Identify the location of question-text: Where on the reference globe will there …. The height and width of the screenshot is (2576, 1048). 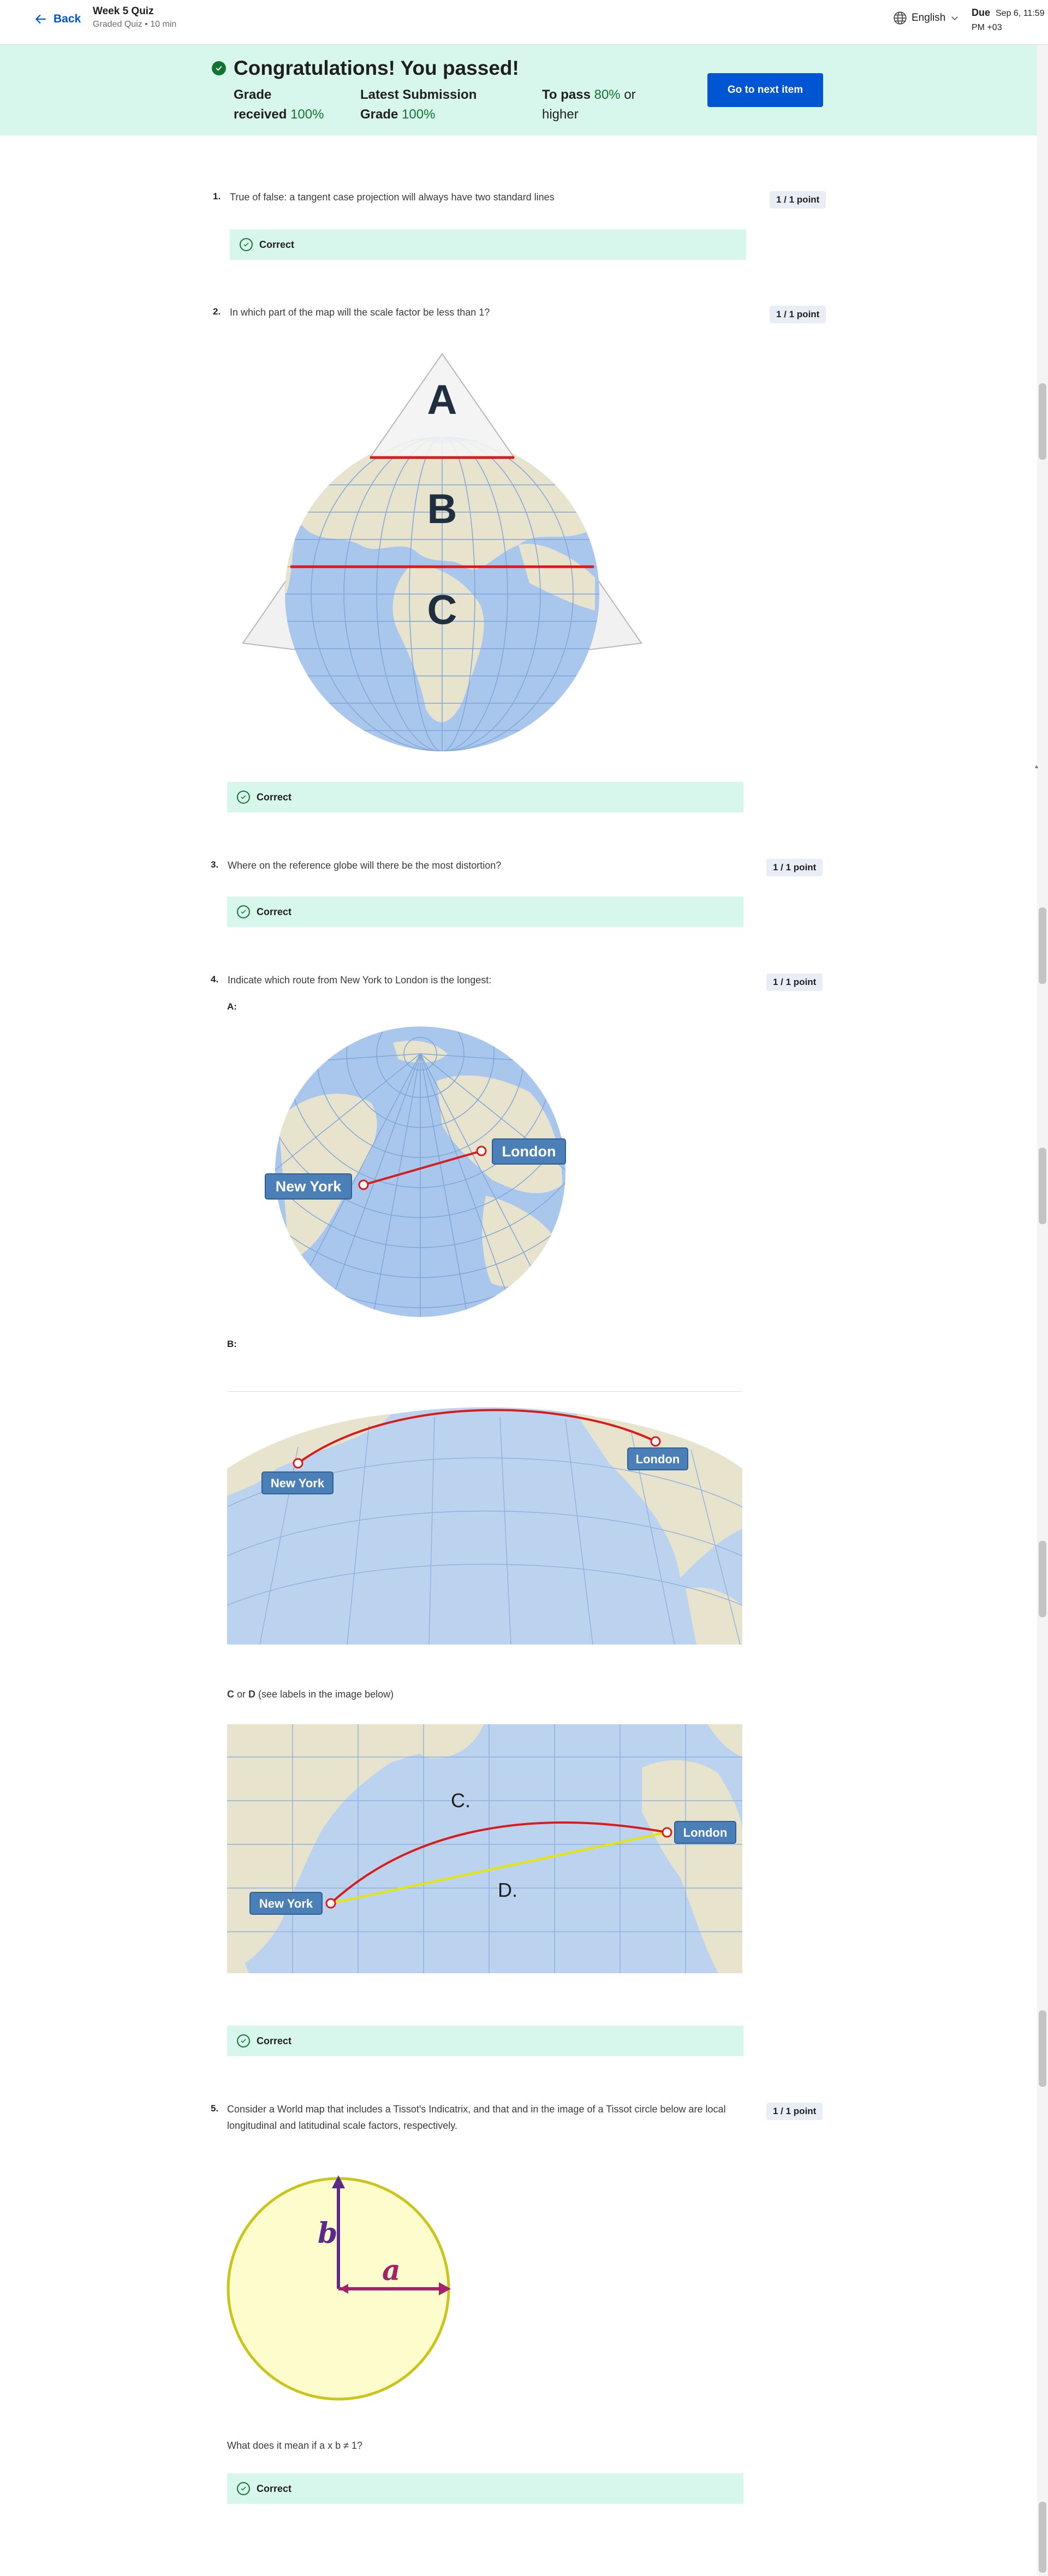
(365, 865).